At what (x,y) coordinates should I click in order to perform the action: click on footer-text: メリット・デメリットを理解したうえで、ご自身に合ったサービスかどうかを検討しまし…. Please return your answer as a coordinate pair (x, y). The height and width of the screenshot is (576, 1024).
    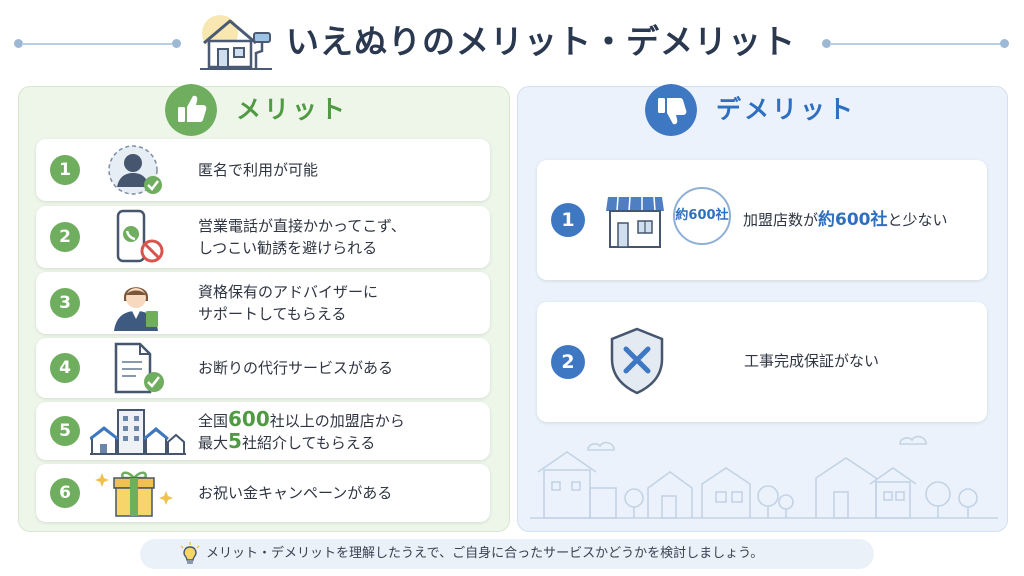
    Looking at the image, I should click on (485, 553).